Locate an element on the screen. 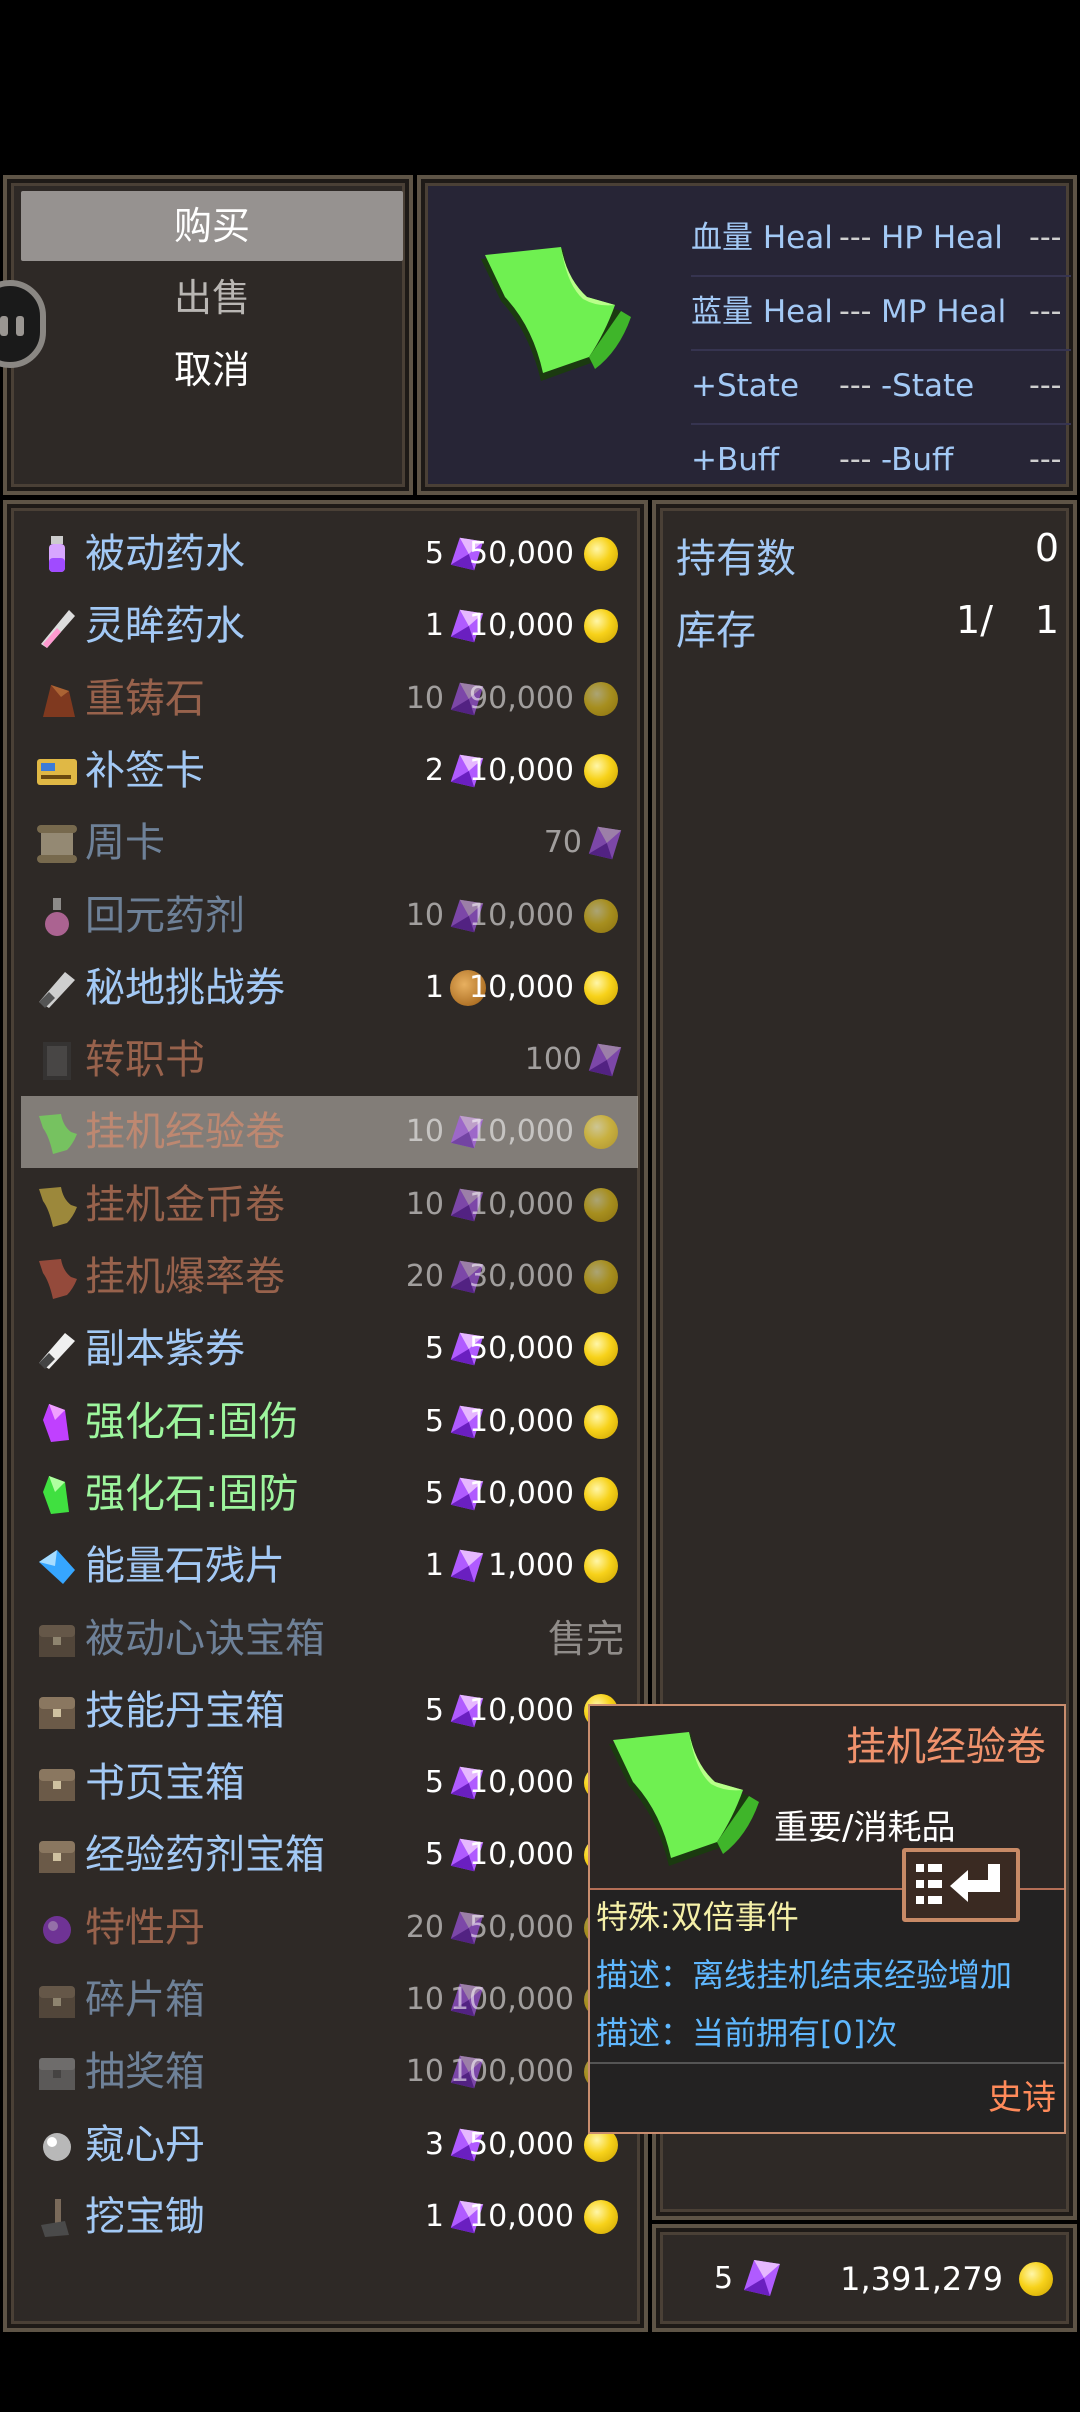 This screenshot has height=2412, width=1080. shop-item-row: 挖宝锄 1 10,000 is located at coordinates (329, 2217).